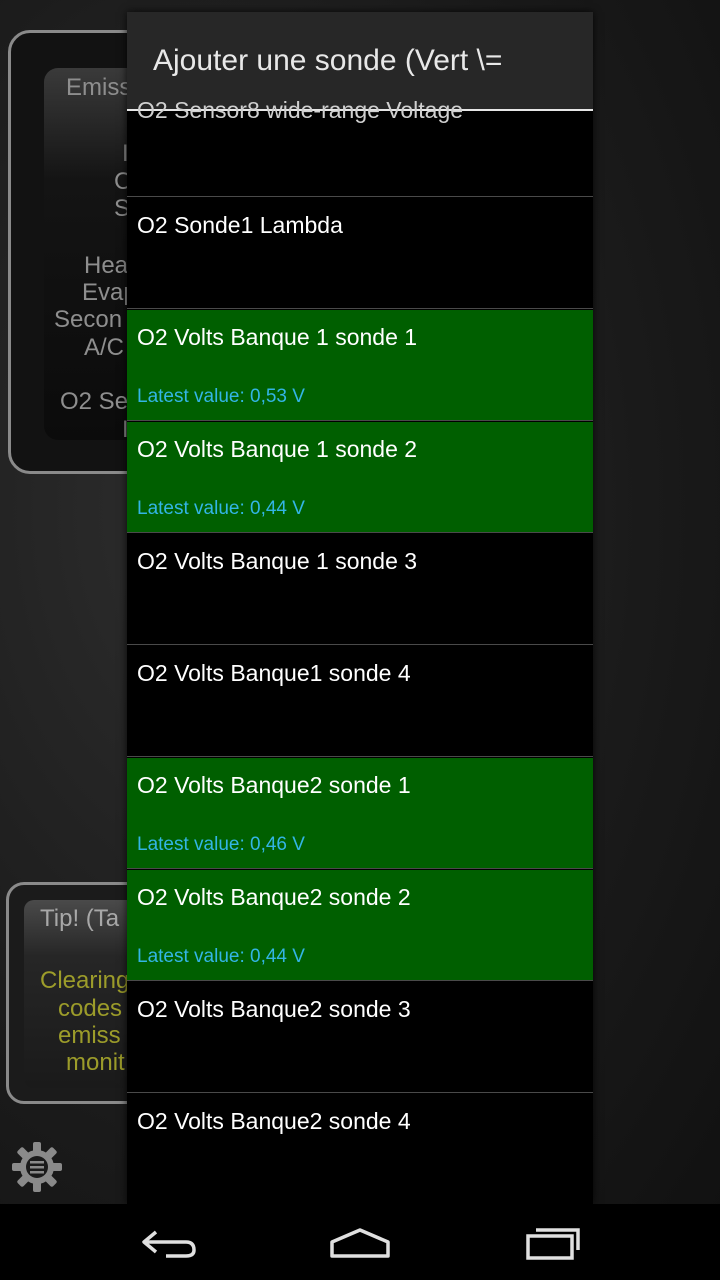  Describe the element at coordinates (90, 1008) in the screenshot. I see `tip-line: codes` at that location.